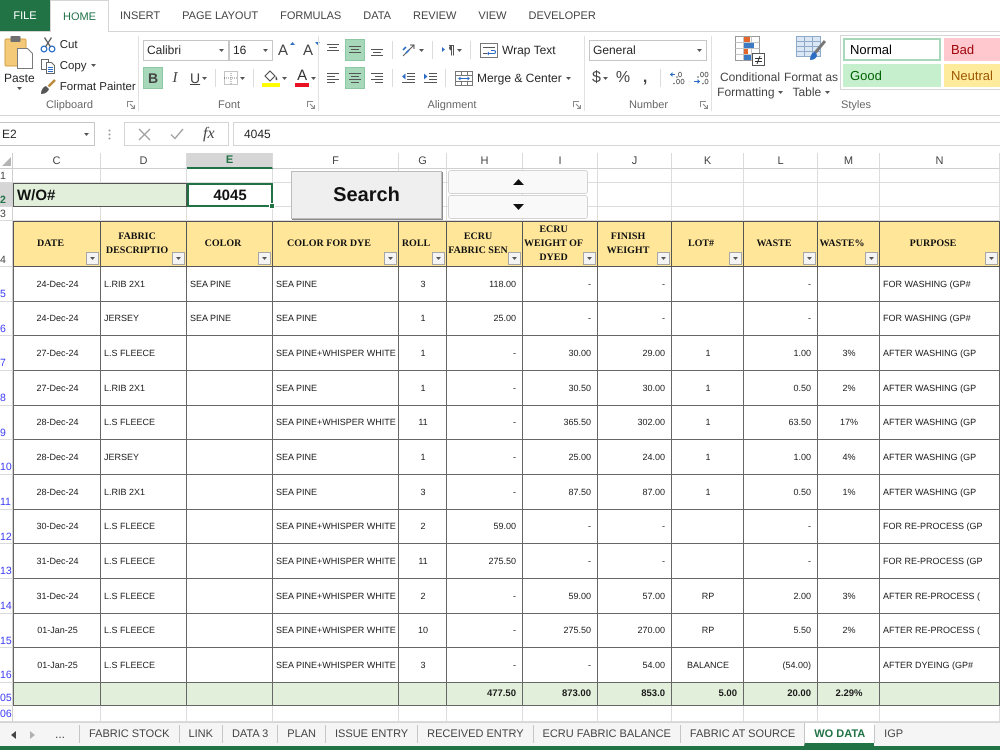  Describe the element at coordinates (128, 734) in the screenshot. I see `sheet-tab: FABRIC STOCK` at that location.